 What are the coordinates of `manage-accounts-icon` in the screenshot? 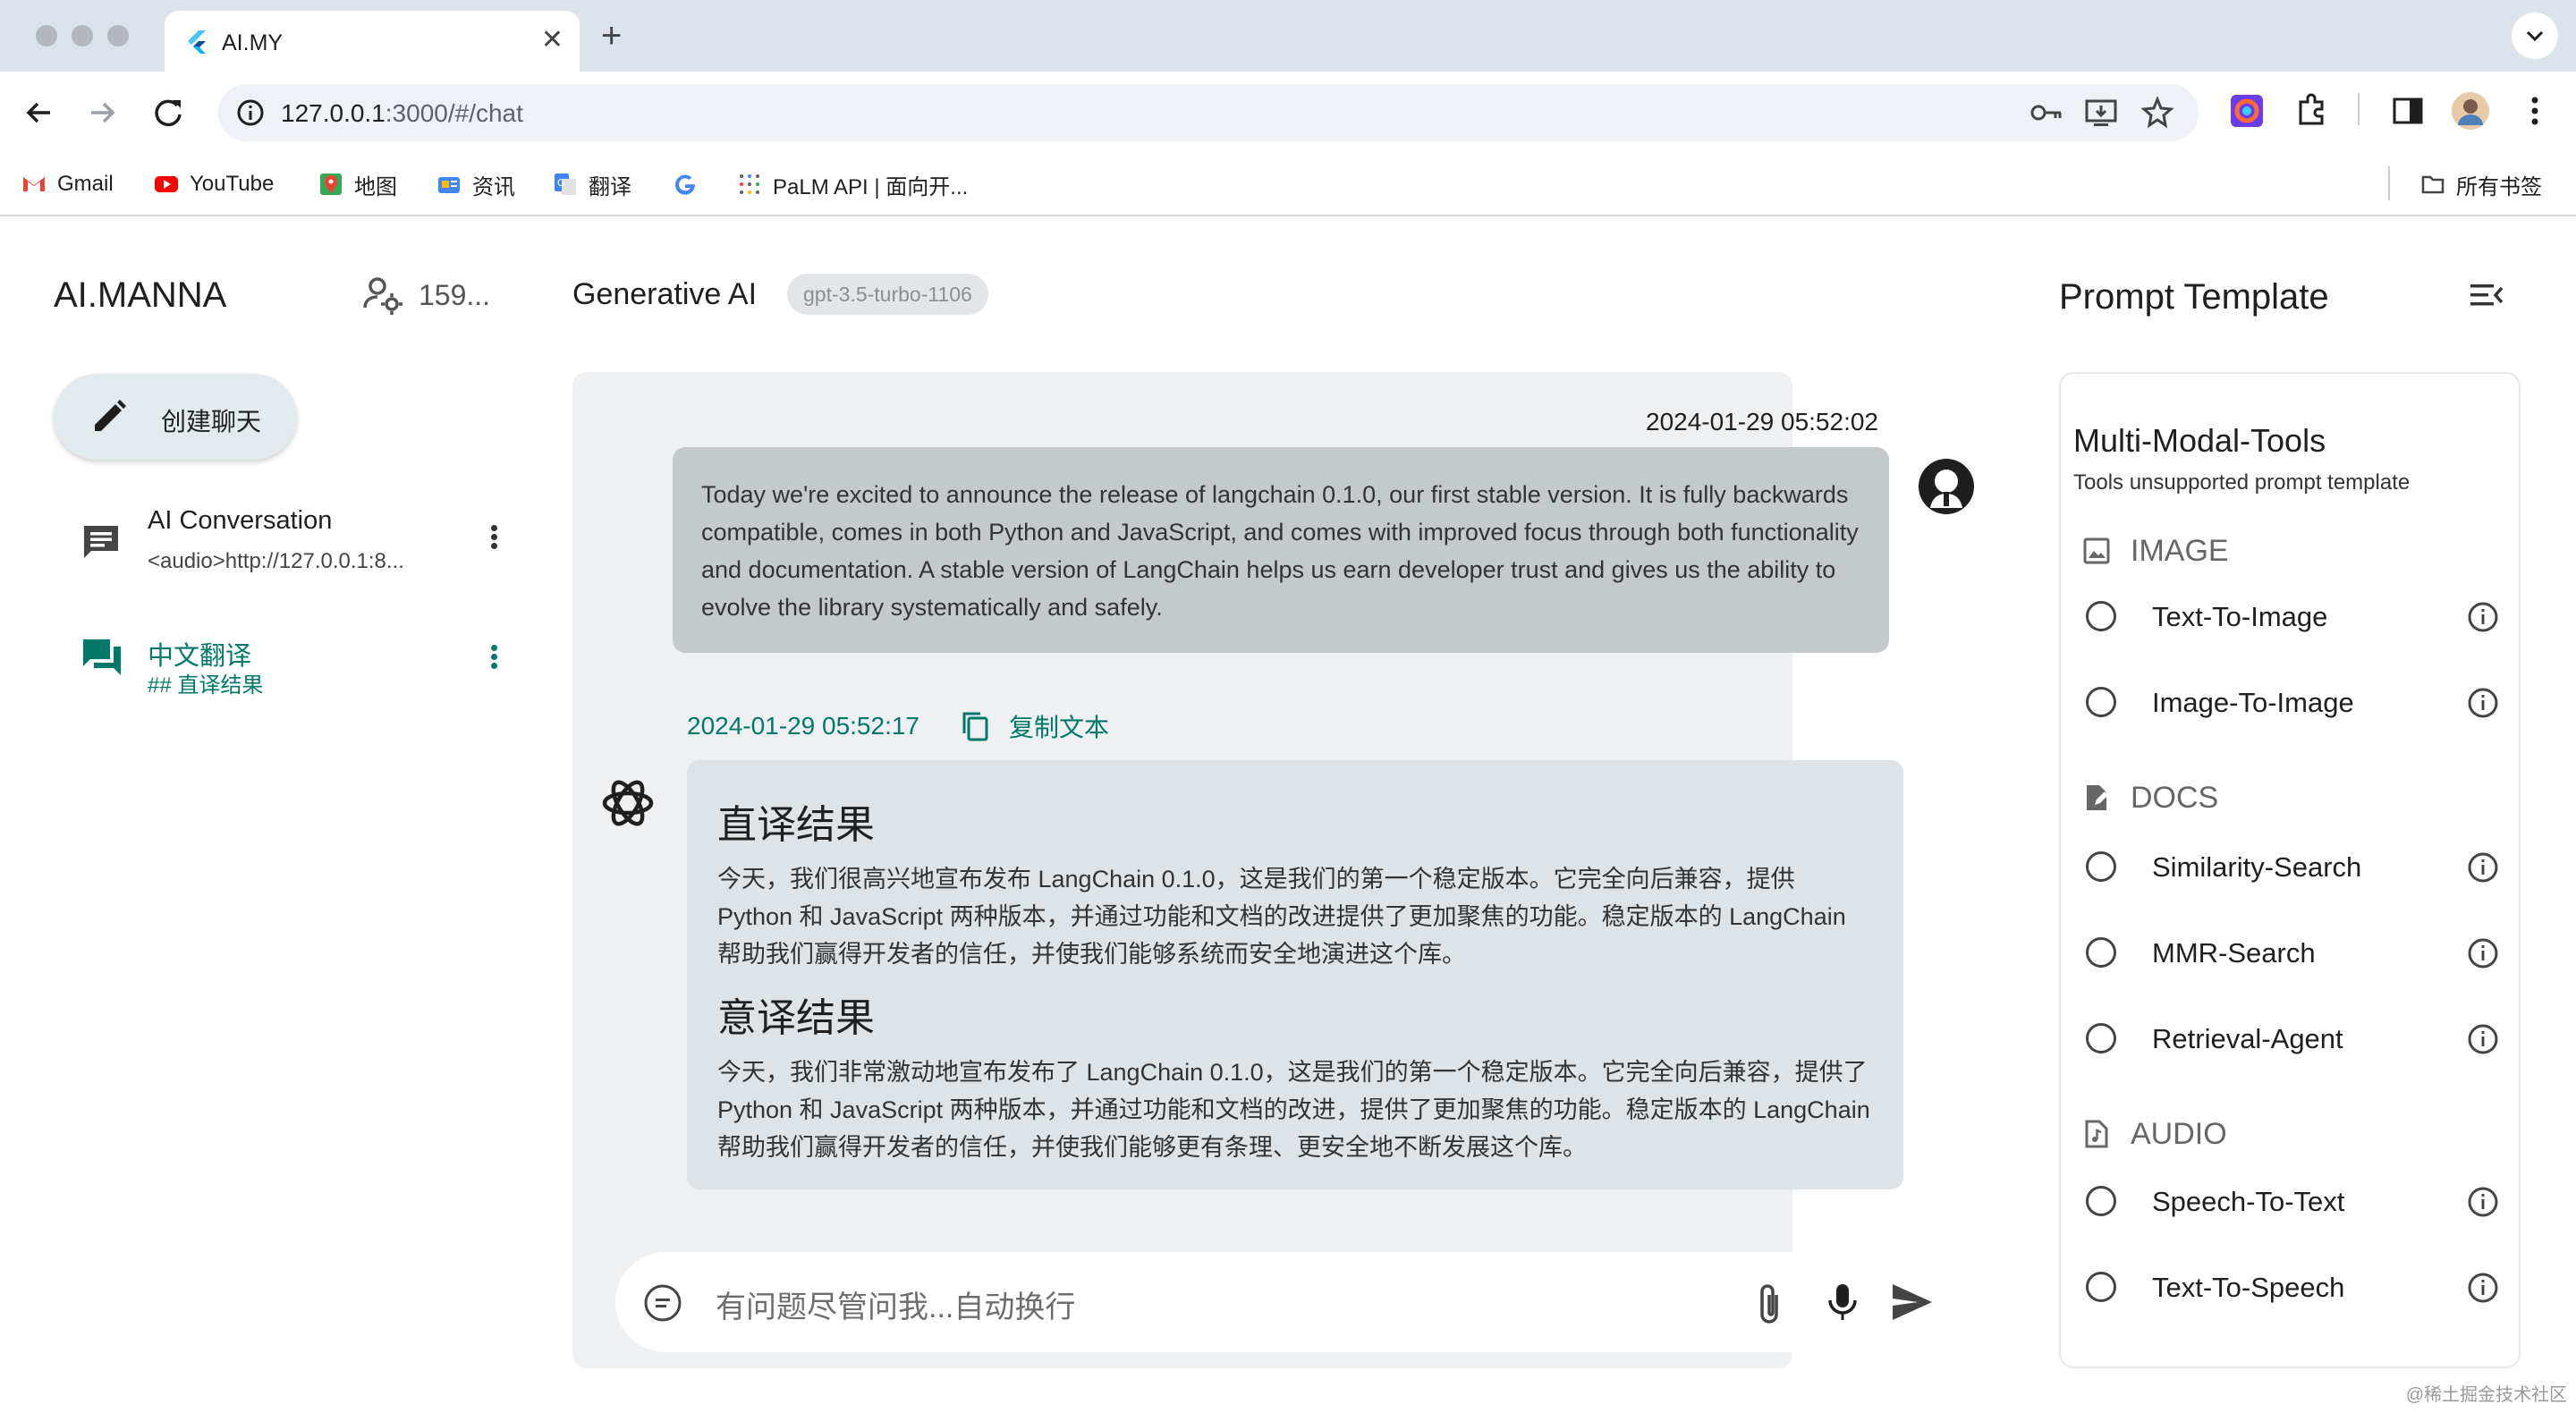 It's located at (382, 295).